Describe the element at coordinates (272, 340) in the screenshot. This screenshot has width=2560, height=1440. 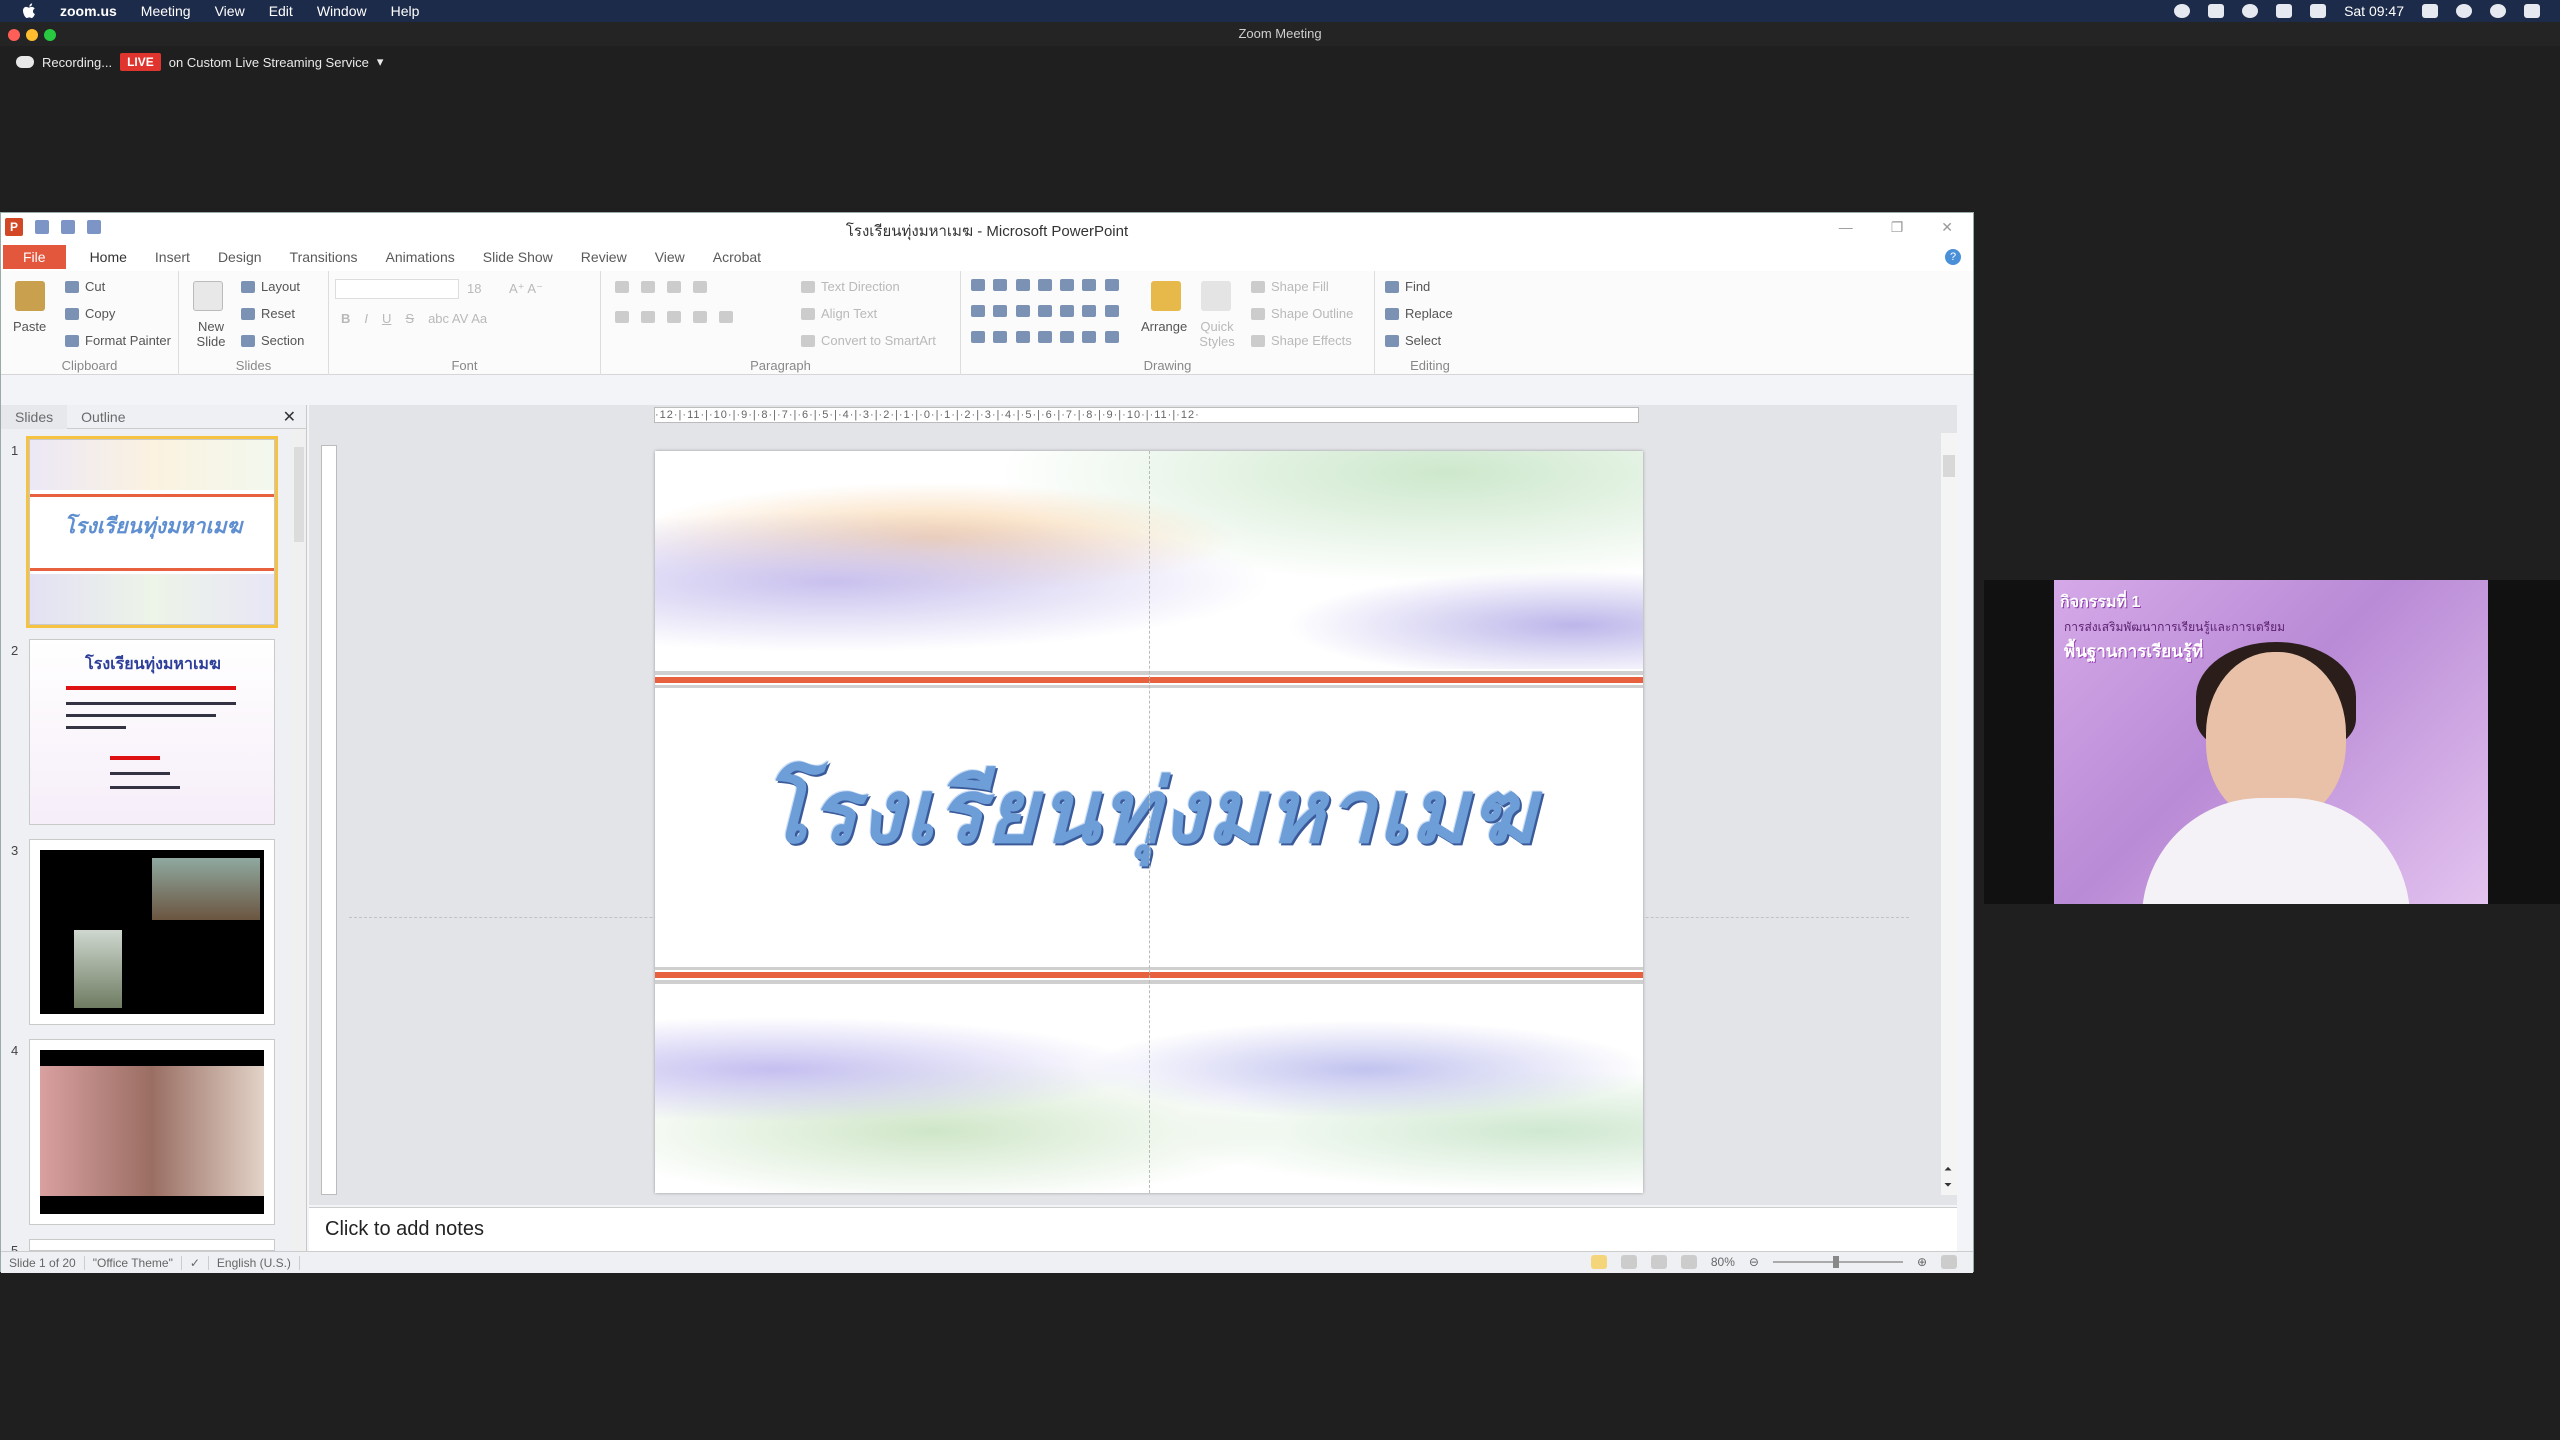
I see `section-button: Section` at that location.